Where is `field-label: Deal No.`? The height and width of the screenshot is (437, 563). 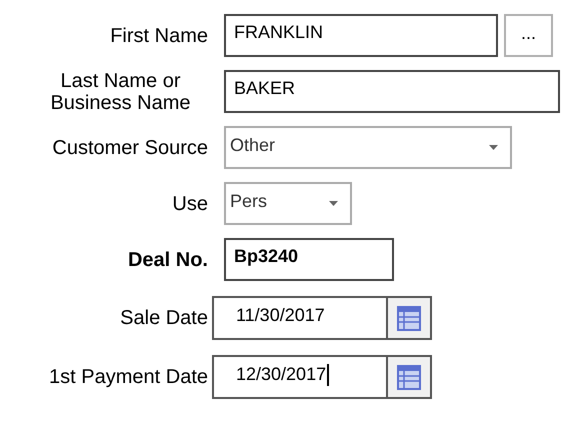
field-label: Deal No. is located at coordinates (168, 259).